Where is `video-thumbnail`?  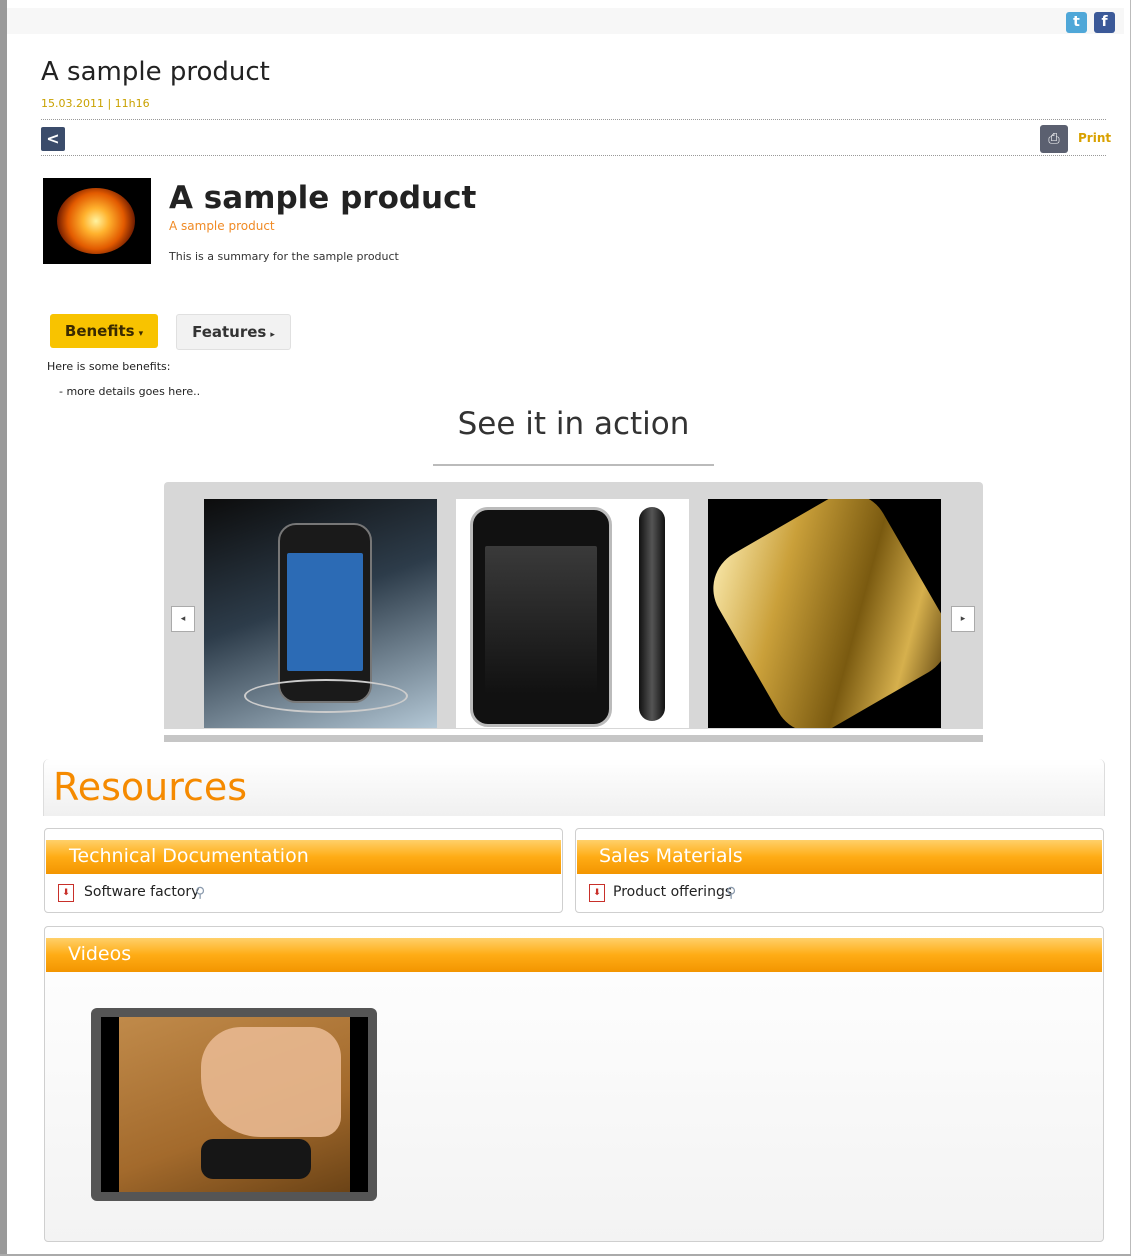
video-thumbnail is located at coordinates (234, 1104).